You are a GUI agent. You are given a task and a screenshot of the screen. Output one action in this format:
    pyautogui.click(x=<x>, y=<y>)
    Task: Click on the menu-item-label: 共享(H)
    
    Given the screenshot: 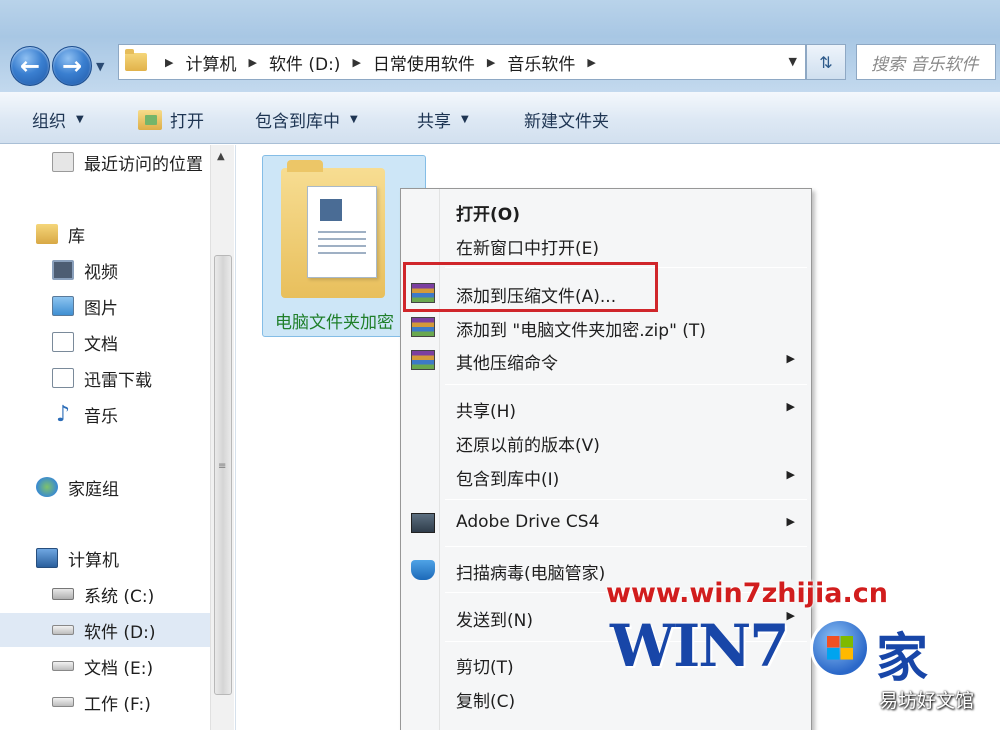 What is the action you would take?
    pyautogui.click(x=486, y=412)
    